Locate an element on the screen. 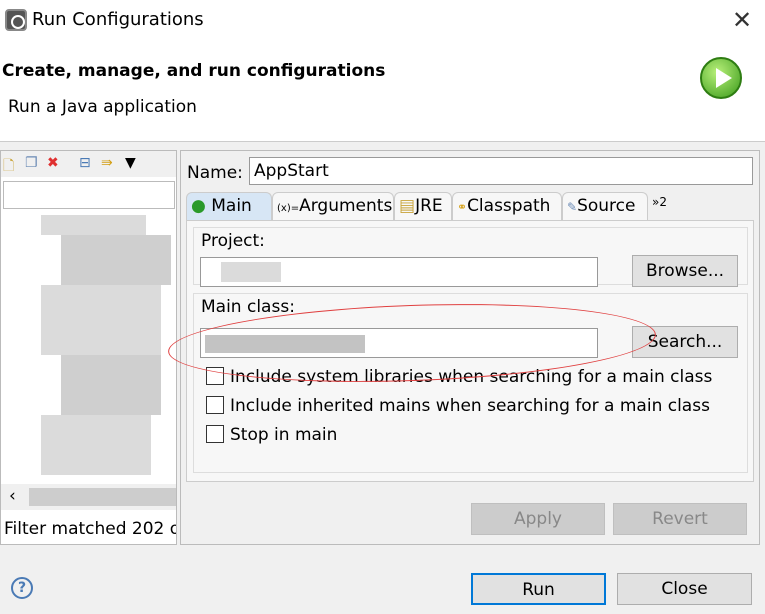  header-subtitle: Run a Java application is located at coordinates (102, 107).